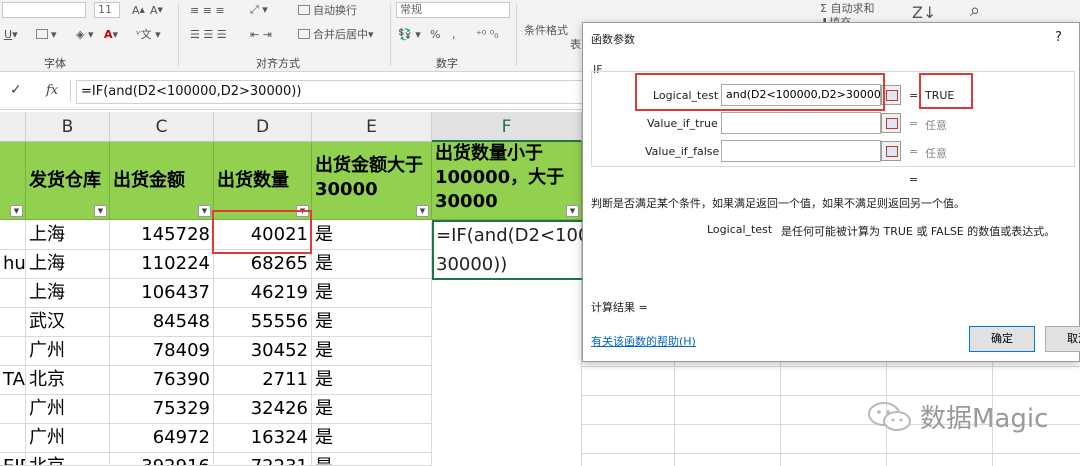 The image size is (1080, 466). I want to click on comma-button: ,, so click(454, 34).